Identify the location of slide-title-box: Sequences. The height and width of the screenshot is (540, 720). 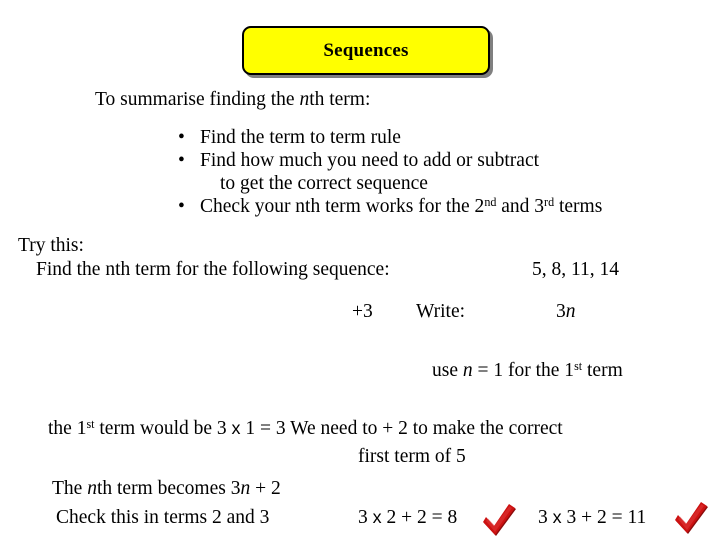
(366, 50).